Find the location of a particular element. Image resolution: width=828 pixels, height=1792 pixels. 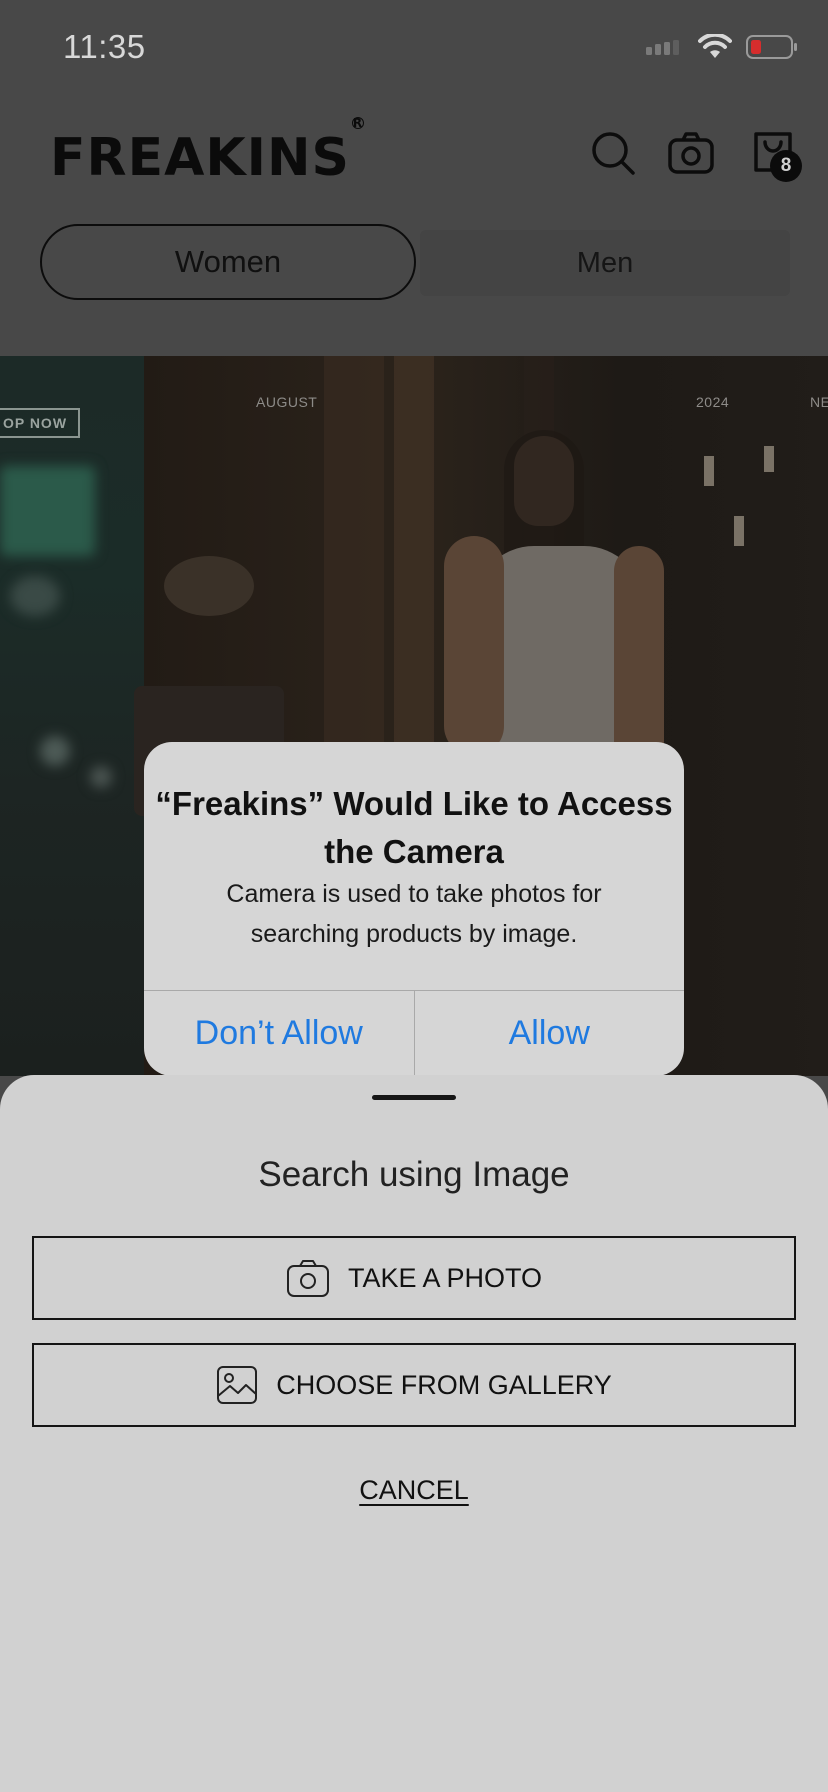

hero-prev-slide: OP NOW is located at coordinates (72, 716).